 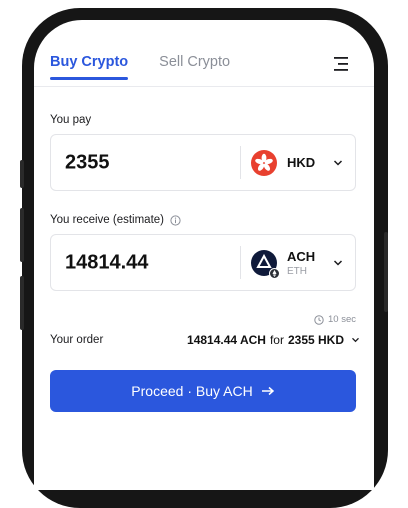 I want to click on quote-timer: 10 sec, so click(x=335, y=319).